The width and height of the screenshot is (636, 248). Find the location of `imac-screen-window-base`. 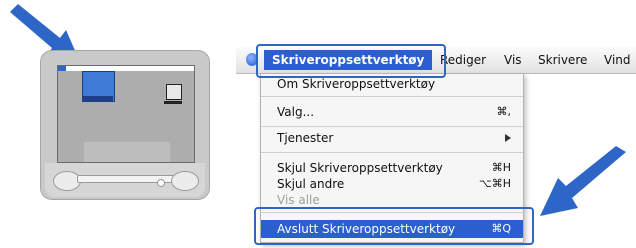

imac-screen-window-base is located at coordinates (173, 102).